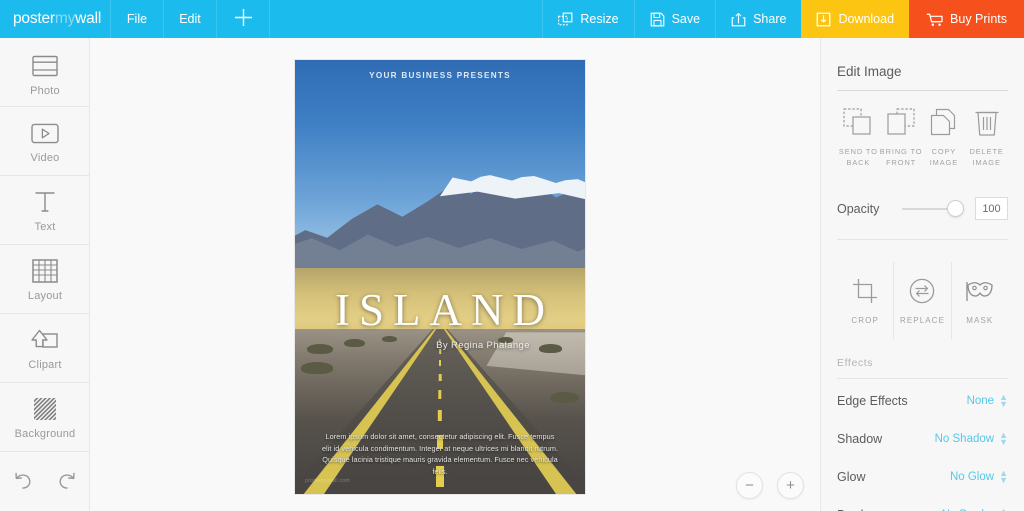 This screenshot has width=1024, height=511. I want to click on mask-button: MASK, so click(979, 300).